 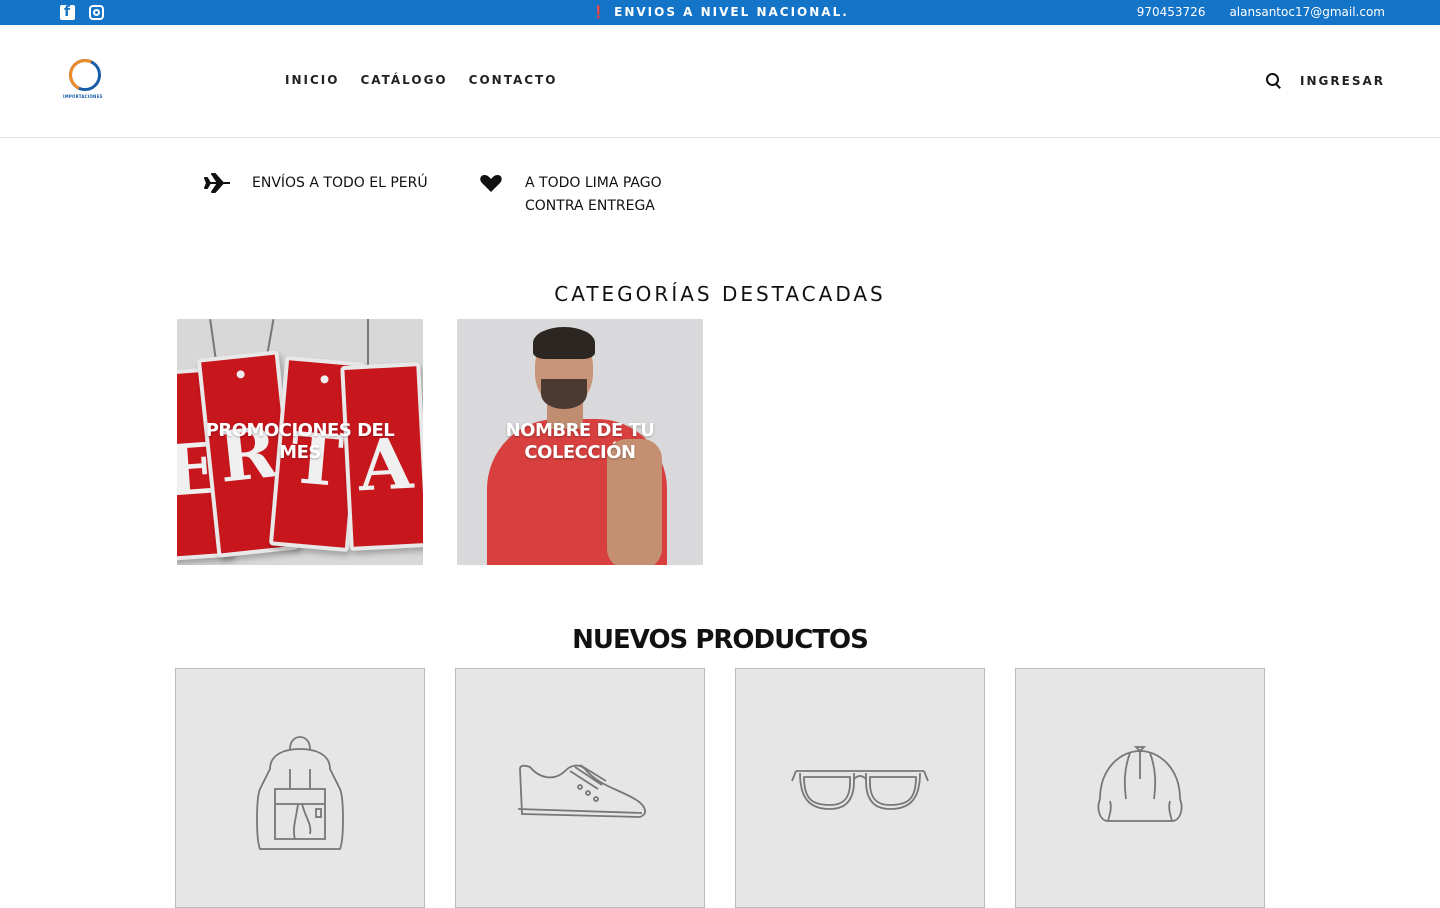 I want to click on category-label: NOMBRE DE TU COLECCIÓN, so click(x=580, y=441).